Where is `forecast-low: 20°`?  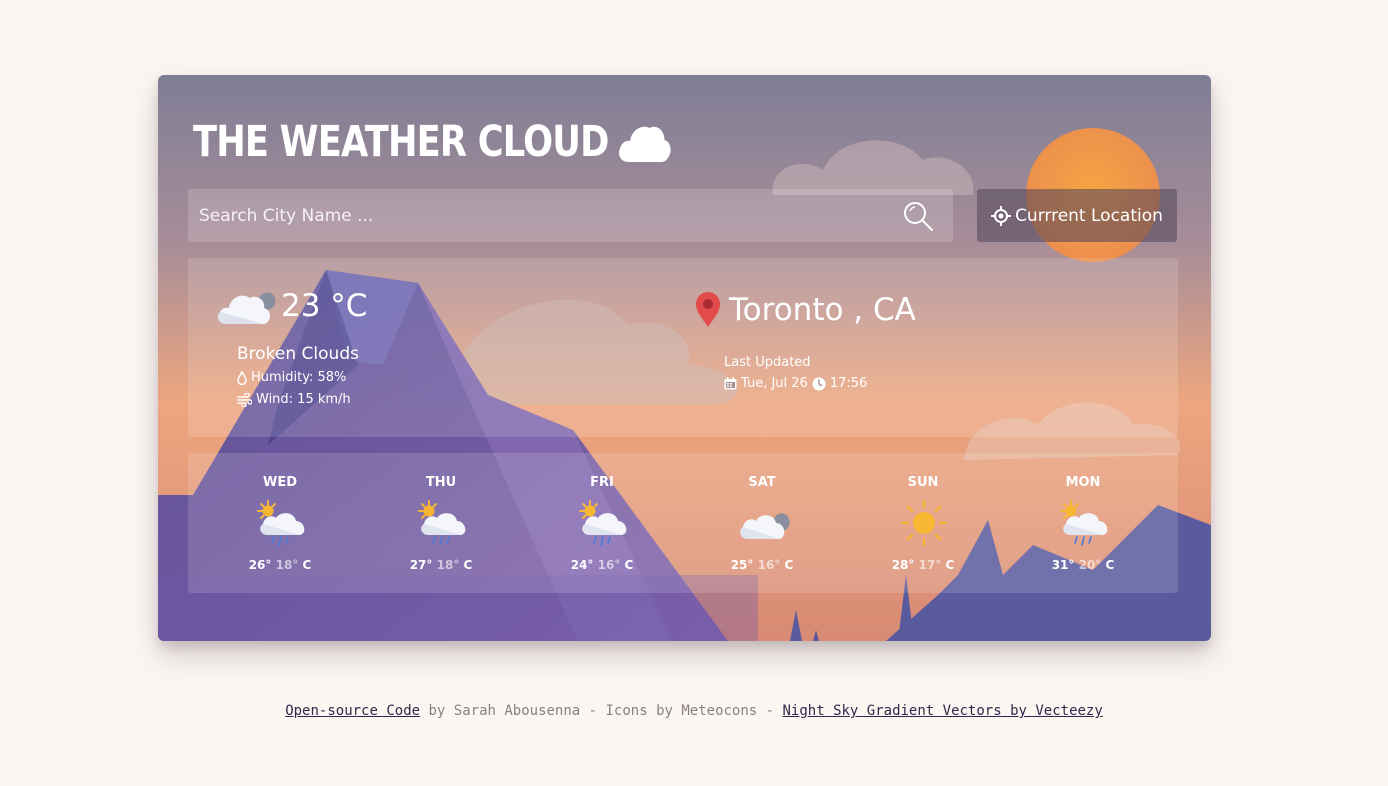
forecast-low: 20° is located at coordinates (1090, 565).